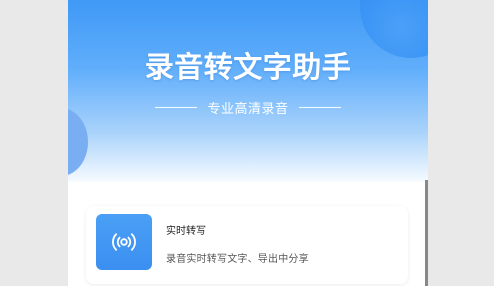  What do you see at coordinates (186, 231) in the screenshot?
I see `card-title: 实时转写` at bounding box center [186, 231].